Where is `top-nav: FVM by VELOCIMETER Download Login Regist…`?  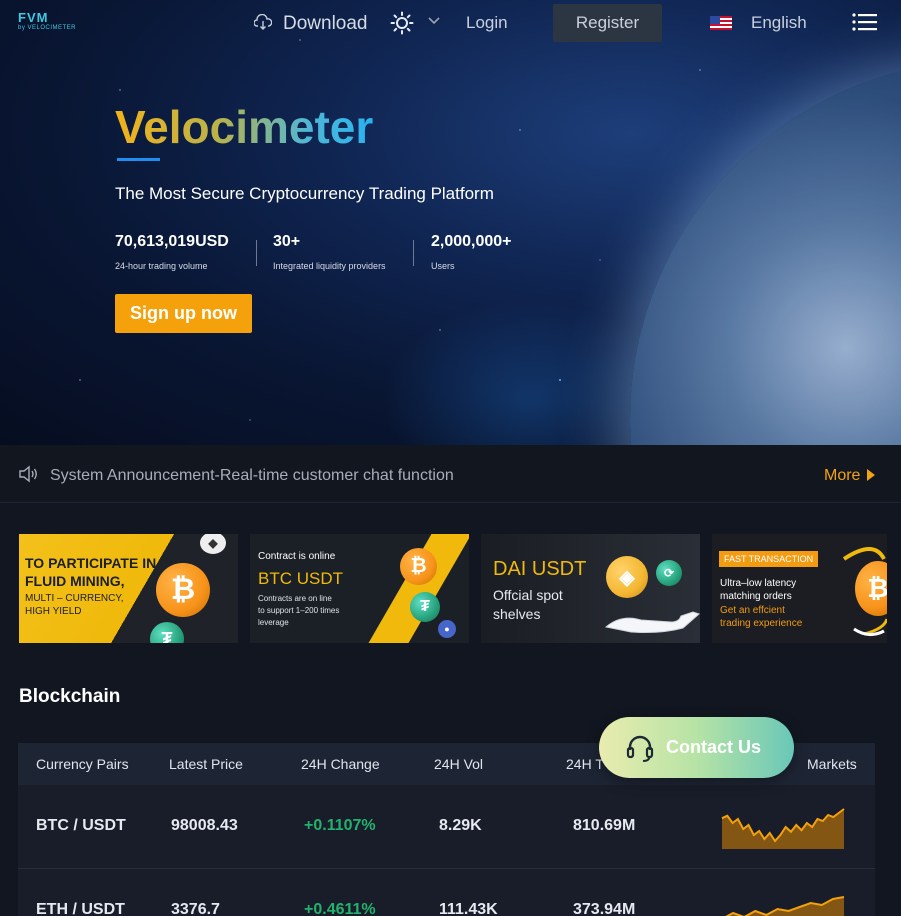 top-nav: FVM by VELOCIMETER Download Login Regist… is located at coordinates (450, 23).